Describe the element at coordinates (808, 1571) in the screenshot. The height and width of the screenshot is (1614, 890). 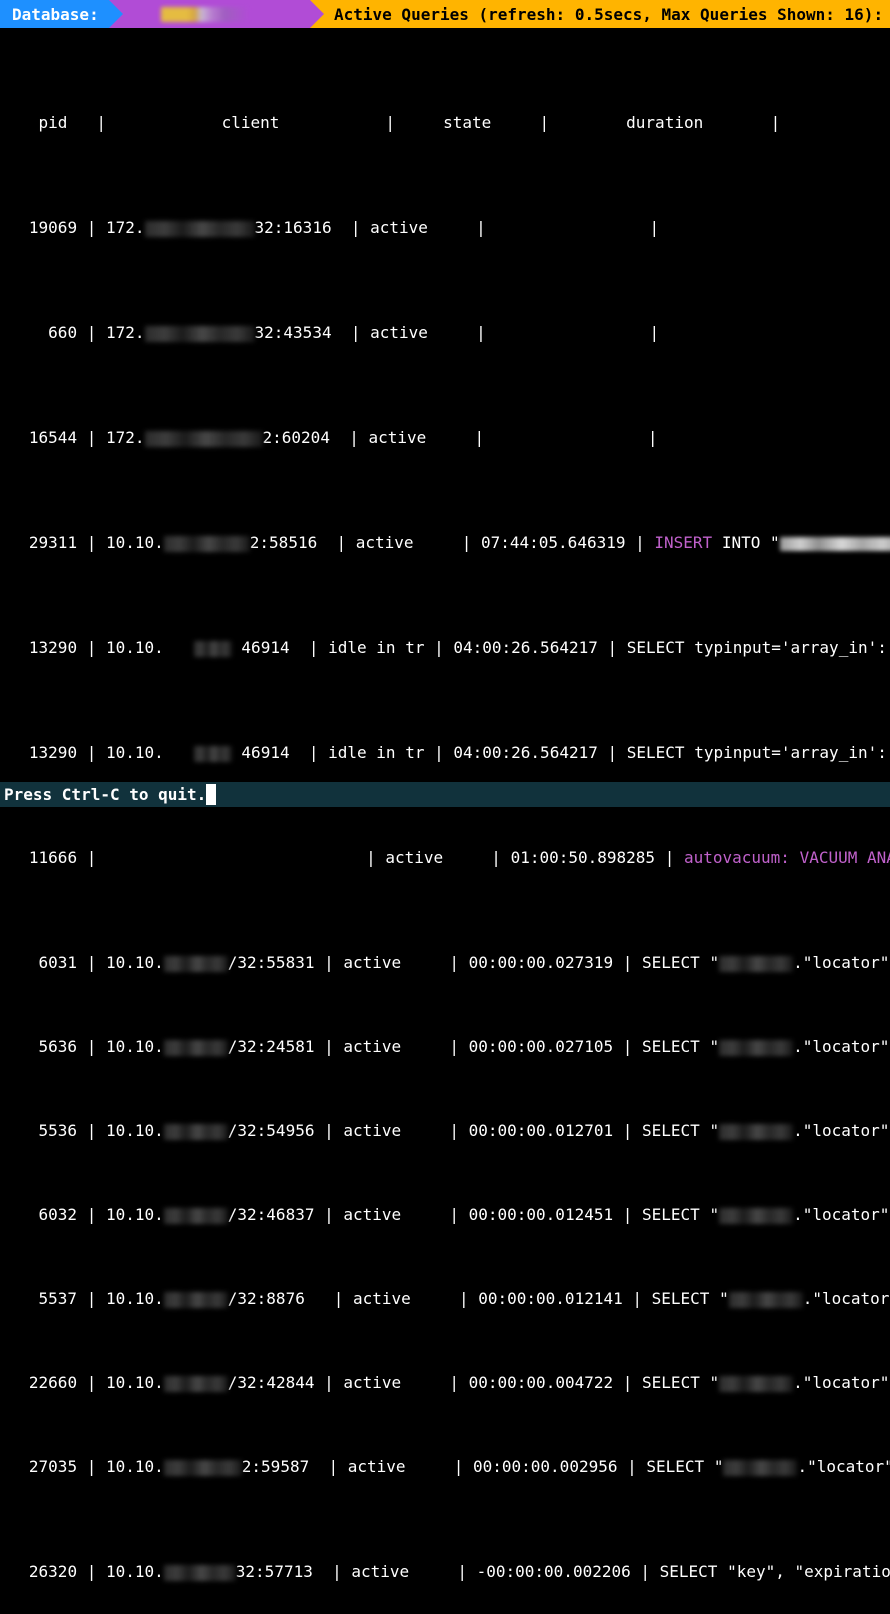
I see `query-key-expiration: "key", "expiration", "cr` at that location.